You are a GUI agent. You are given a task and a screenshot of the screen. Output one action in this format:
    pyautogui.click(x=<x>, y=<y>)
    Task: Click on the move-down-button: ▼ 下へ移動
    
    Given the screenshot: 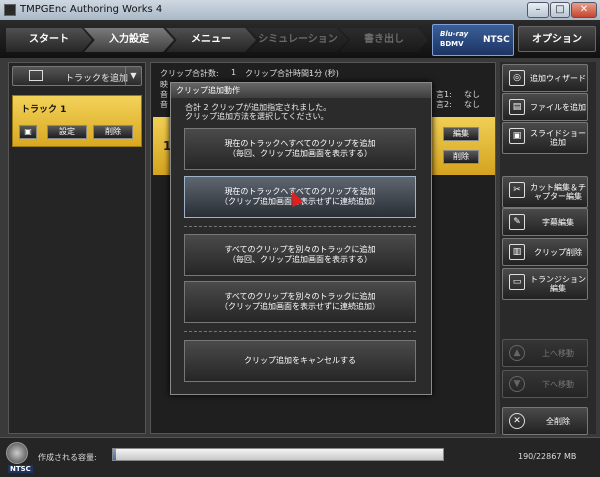 What is the action you would take?
    pyautogui.click(x=545, y=384)
    